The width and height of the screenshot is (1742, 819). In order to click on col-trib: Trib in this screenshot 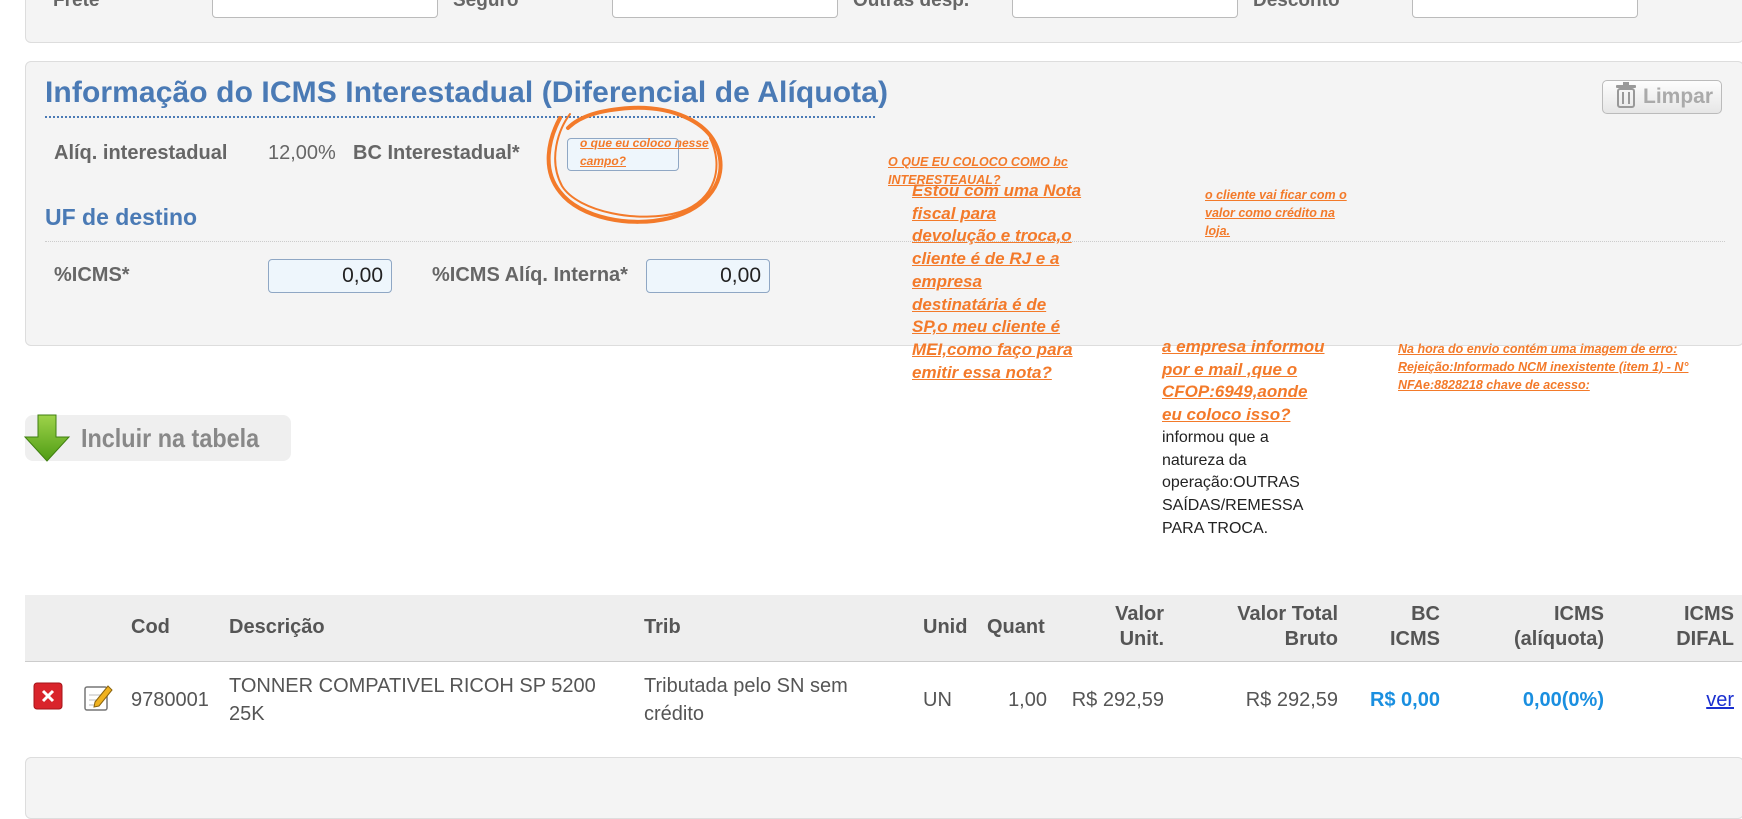, I will do `click(662, 627)`.